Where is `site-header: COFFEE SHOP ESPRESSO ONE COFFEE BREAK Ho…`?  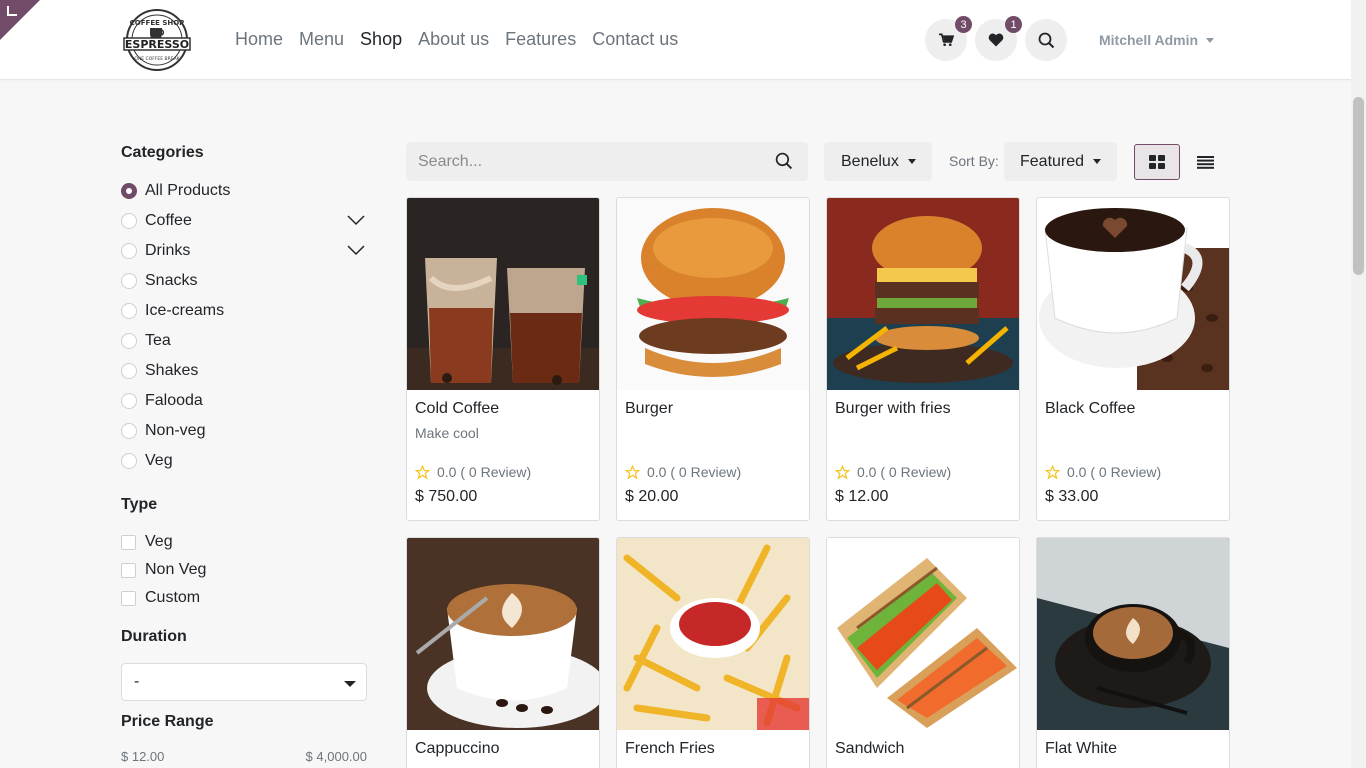 site-header: COFFEE SHOP ESPRESSO ONE COFFEE BREAK Ho… is located at coordinates (675, 40).